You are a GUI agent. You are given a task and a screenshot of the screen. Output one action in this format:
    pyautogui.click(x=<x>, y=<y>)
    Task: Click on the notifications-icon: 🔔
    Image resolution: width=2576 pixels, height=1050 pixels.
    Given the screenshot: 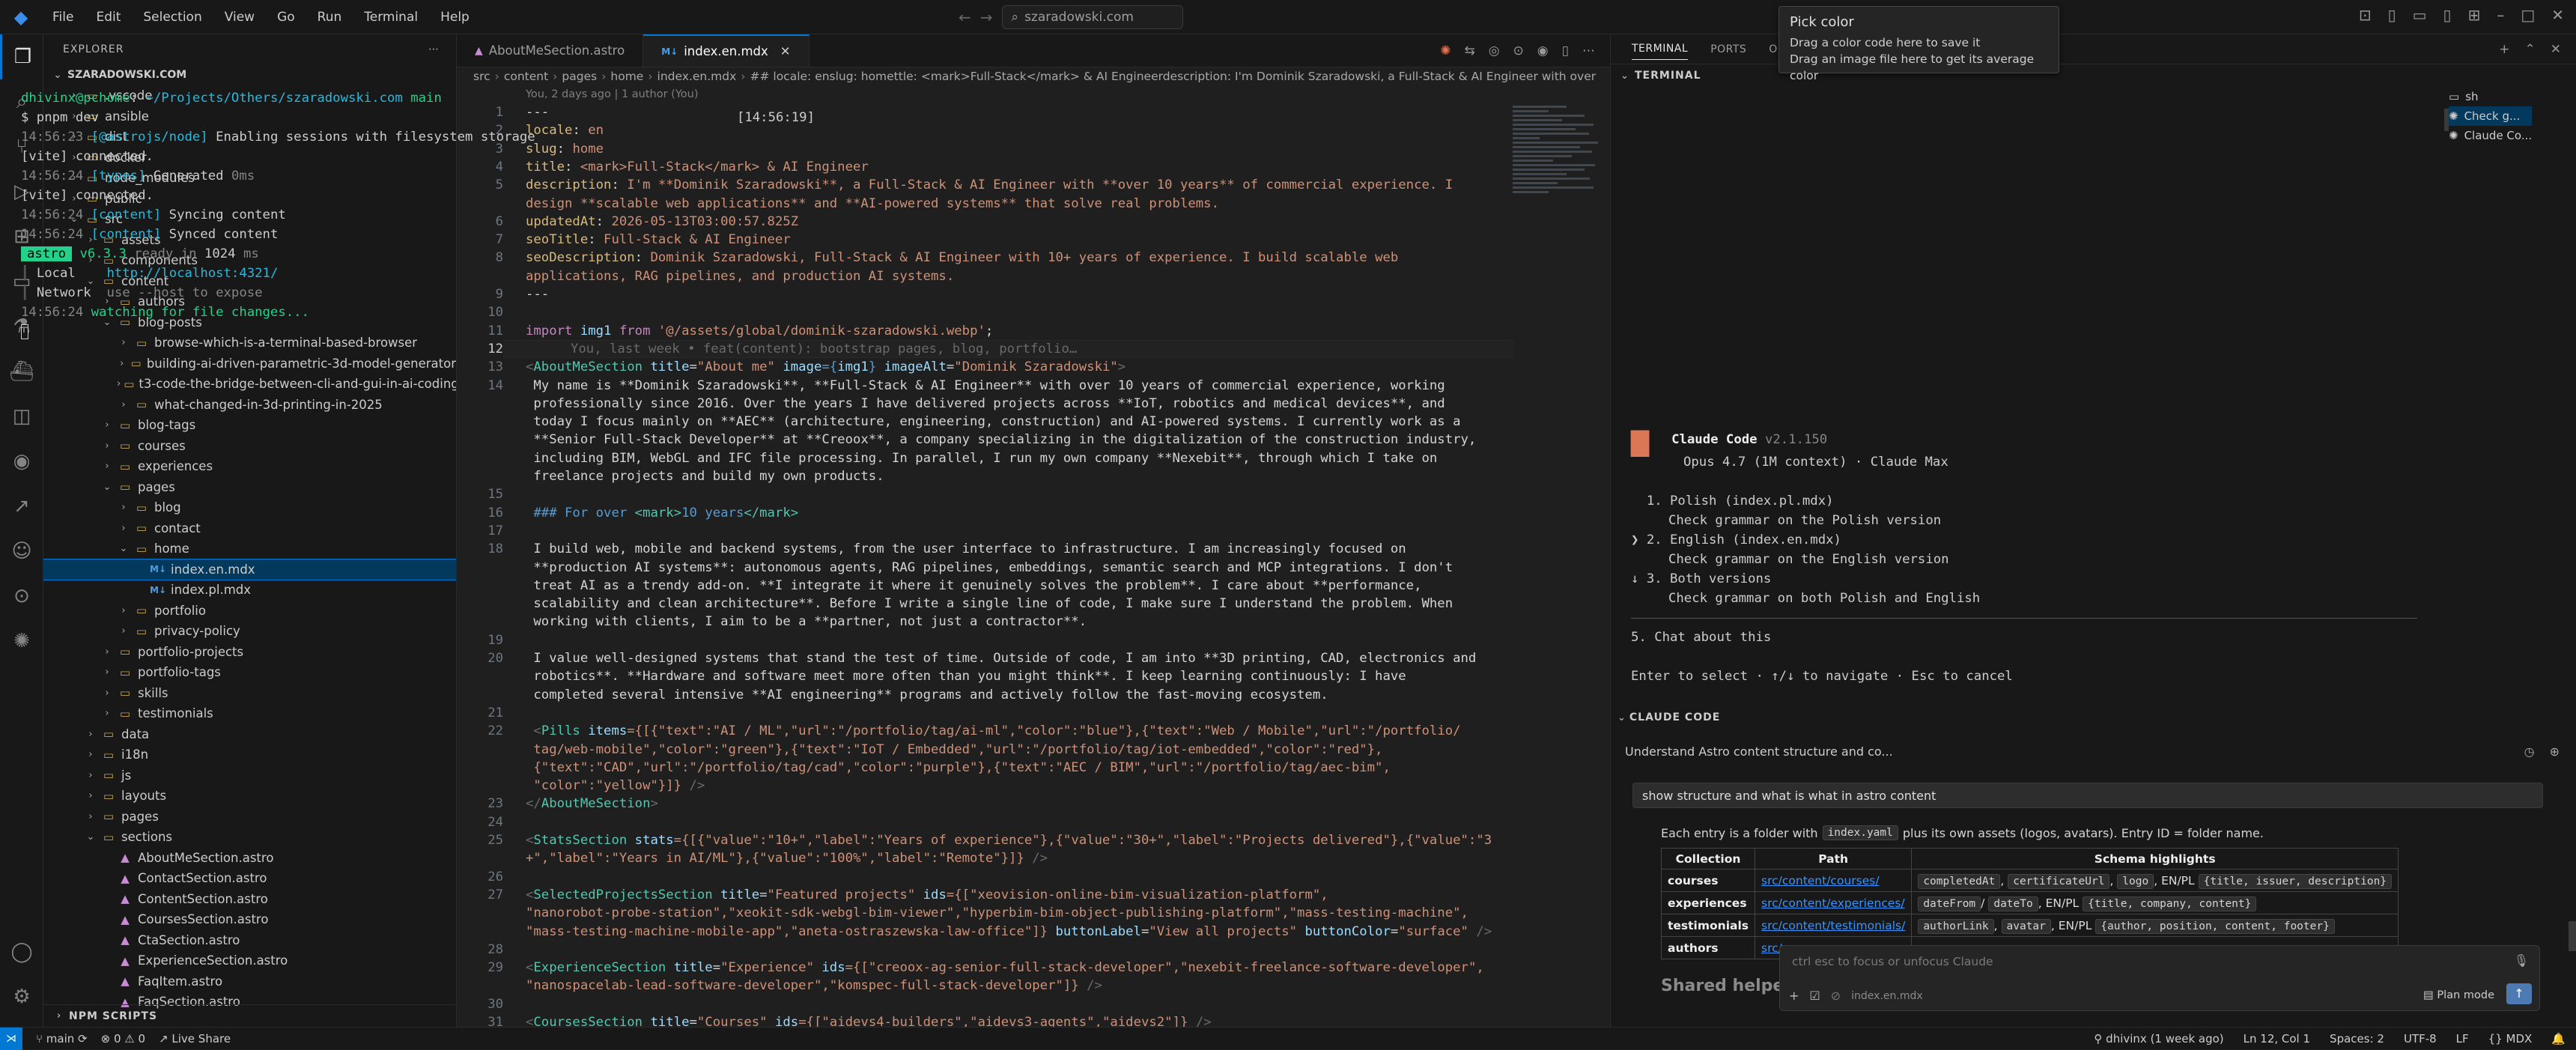 What is the action you would take?
    pyautogui.click(x=2558, y=1039)
    